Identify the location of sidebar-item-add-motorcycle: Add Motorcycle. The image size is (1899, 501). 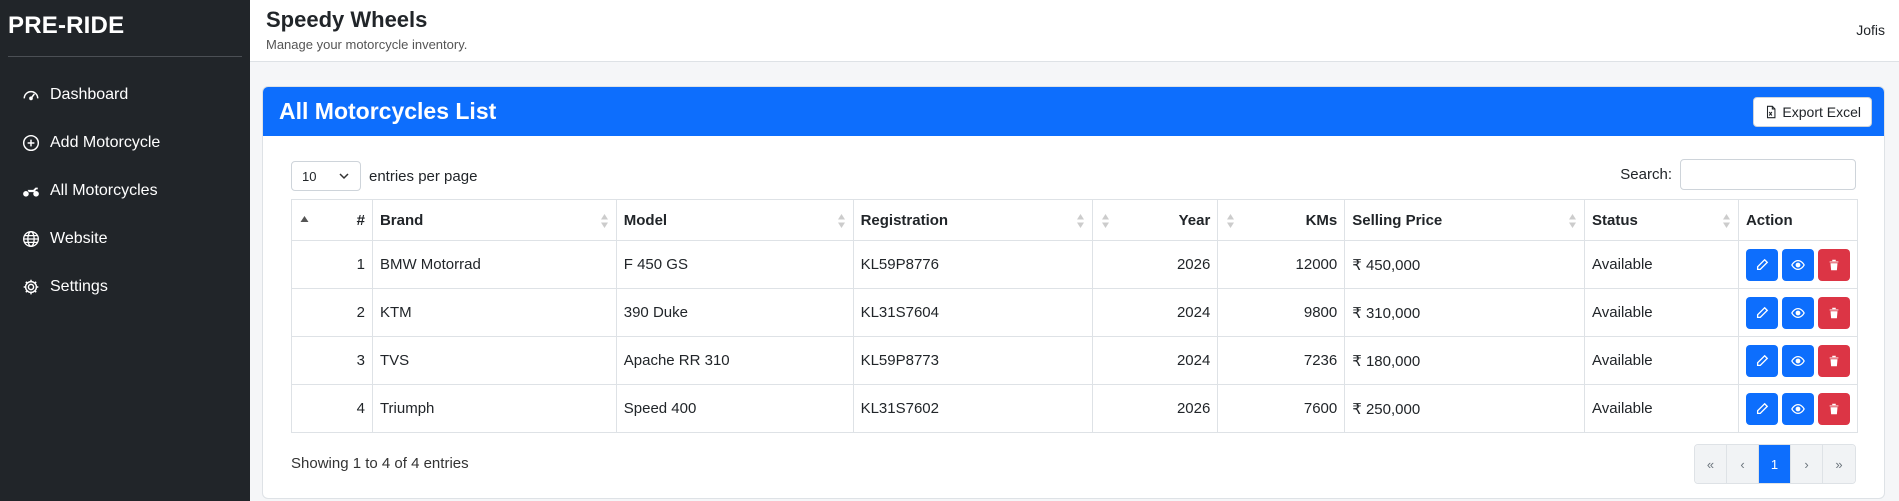
(125, 143).